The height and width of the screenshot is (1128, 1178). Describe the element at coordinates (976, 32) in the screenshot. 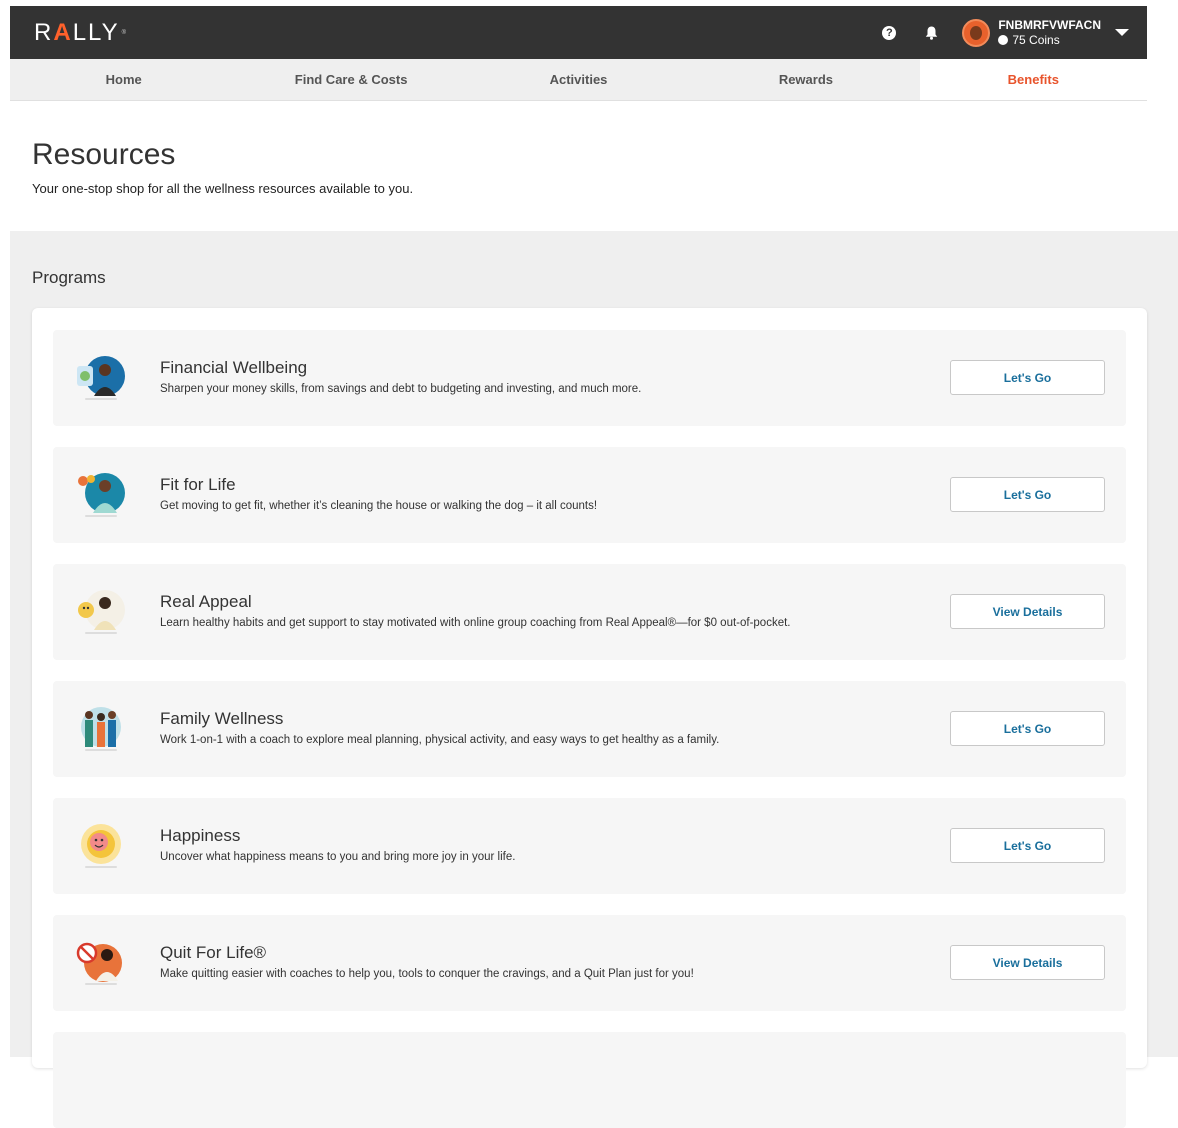

I see `avatar` at that location.